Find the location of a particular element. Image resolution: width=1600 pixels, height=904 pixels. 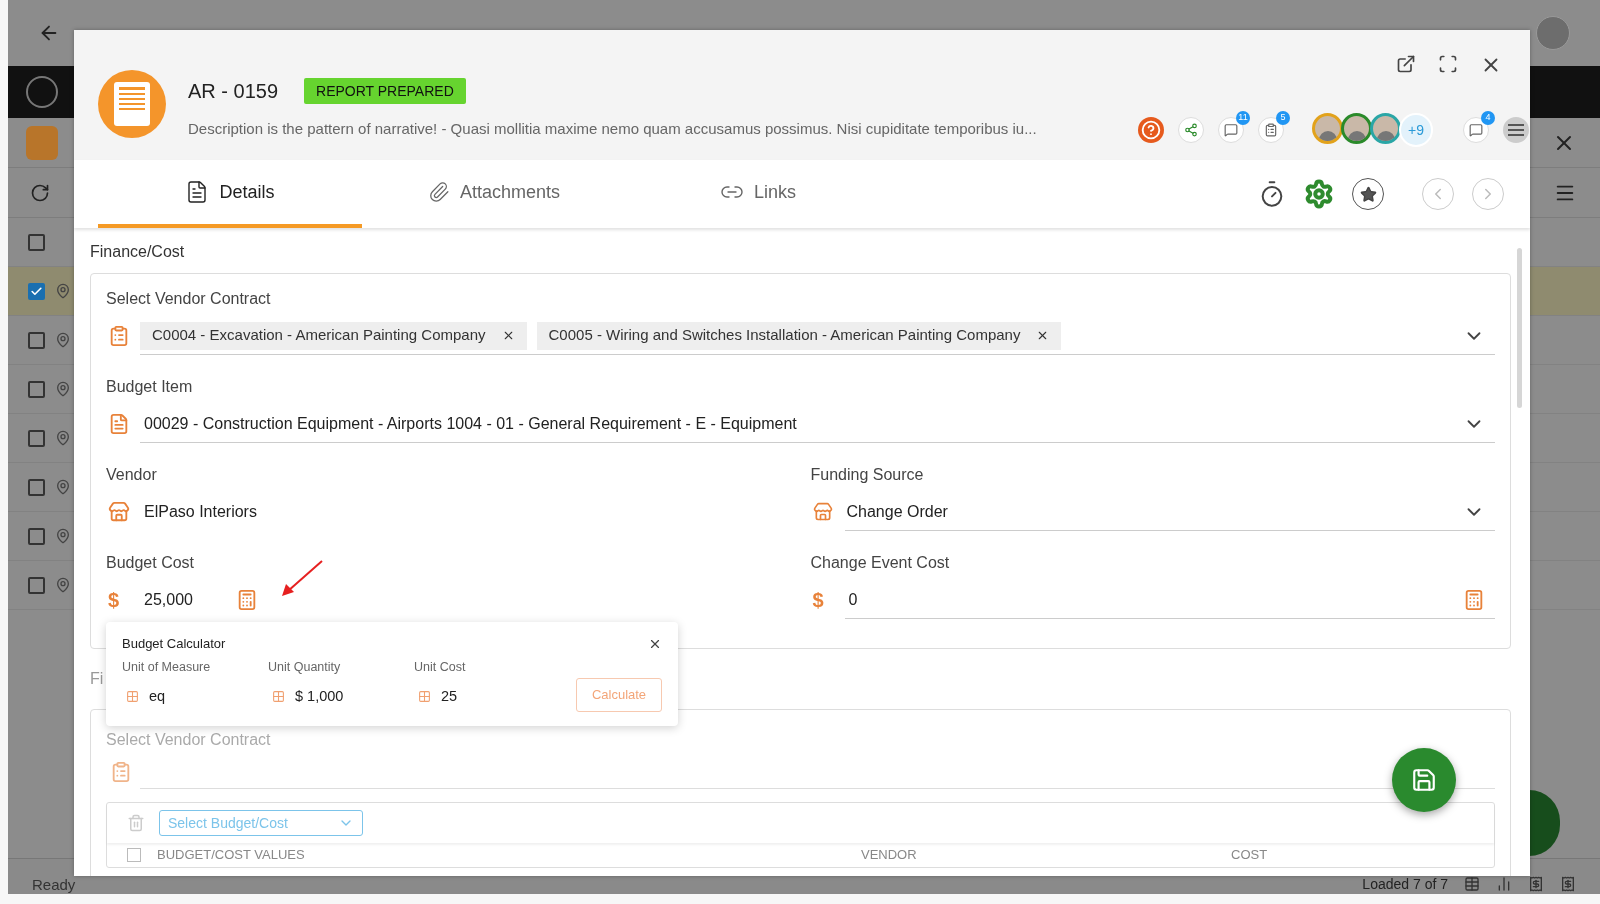

tab: Links is located at coordinates (758, 194).